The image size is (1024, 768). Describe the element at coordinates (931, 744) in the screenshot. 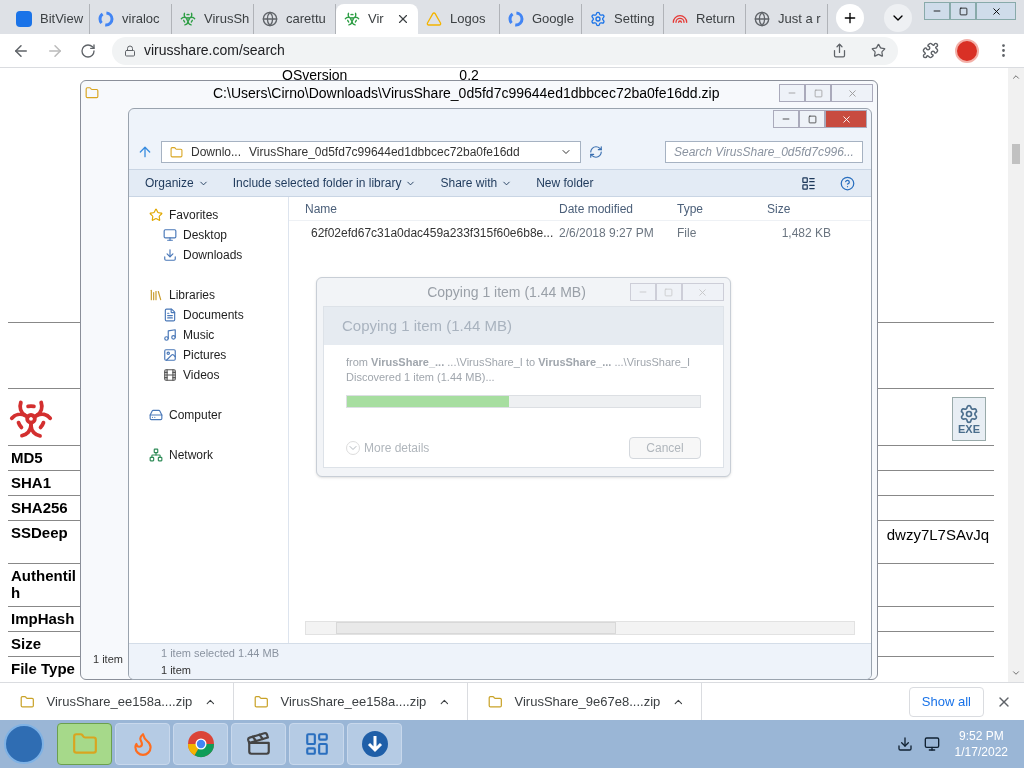

I see `network-tray-icon` at that location.